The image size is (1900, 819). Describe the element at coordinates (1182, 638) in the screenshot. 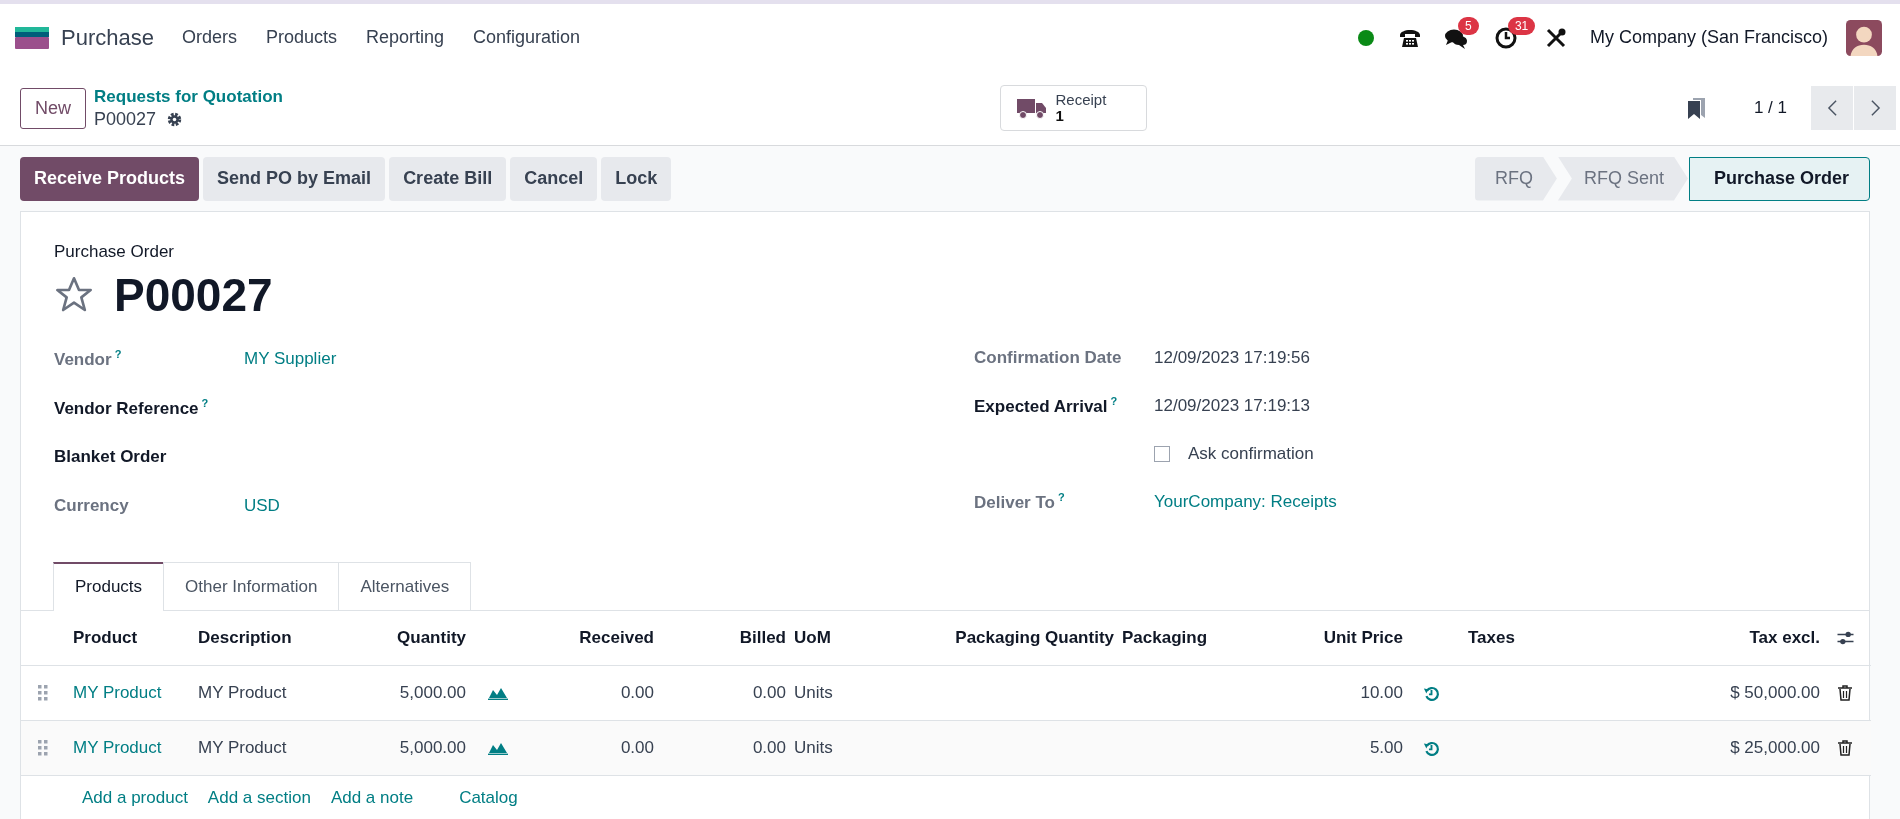

I see `column-header: Packaging` at that location.